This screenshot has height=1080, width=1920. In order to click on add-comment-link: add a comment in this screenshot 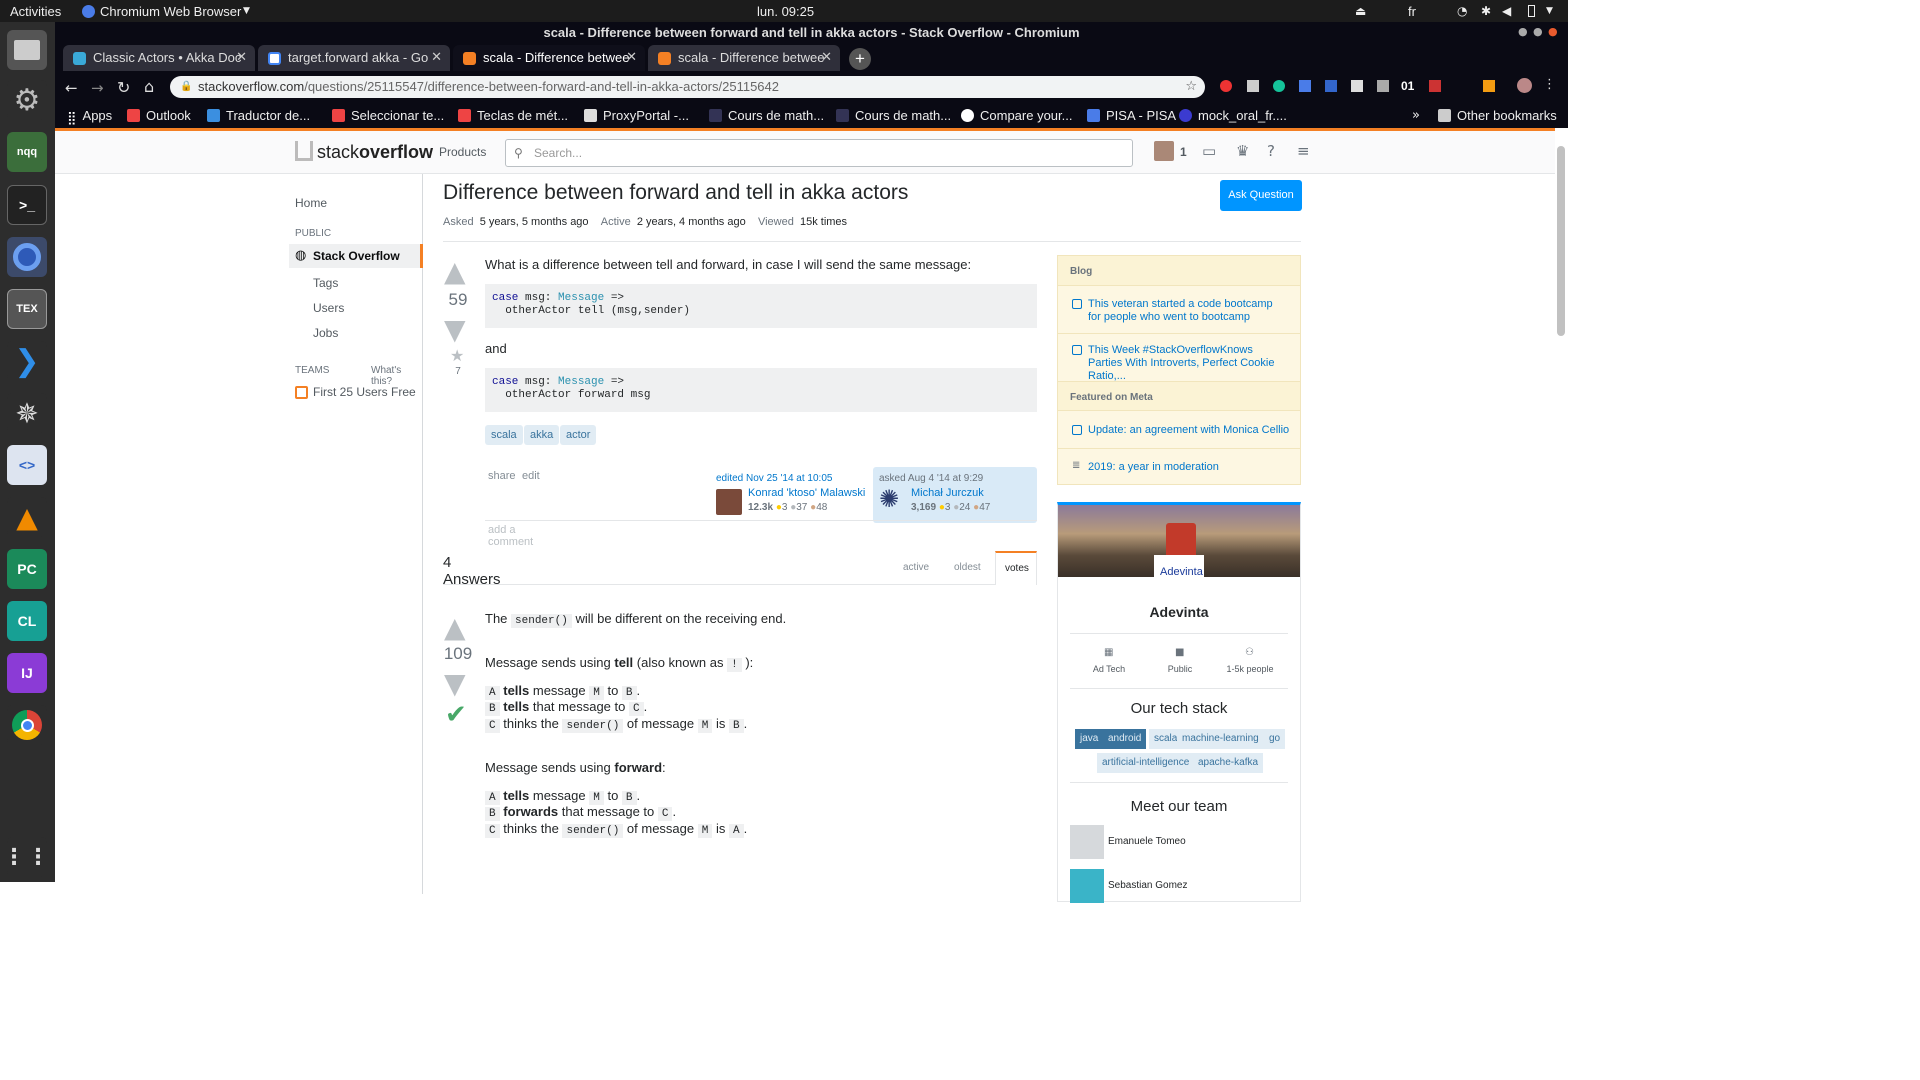, I will do `click(510, 536)`.